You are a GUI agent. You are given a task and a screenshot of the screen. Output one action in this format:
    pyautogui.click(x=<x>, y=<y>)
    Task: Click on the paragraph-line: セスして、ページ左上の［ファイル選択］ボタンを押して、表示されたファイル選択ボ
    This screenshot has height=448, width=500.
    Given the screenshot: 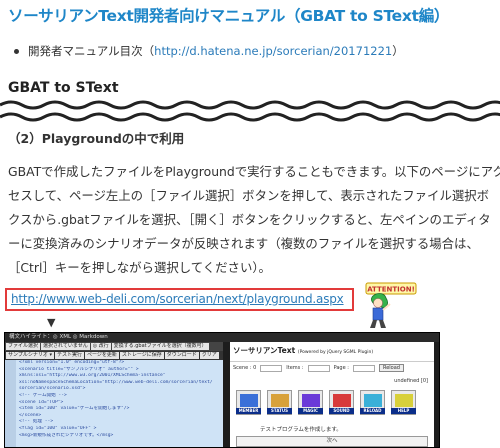 What is the action you would take?
    pyautogui.click(x=249, y=195)
    